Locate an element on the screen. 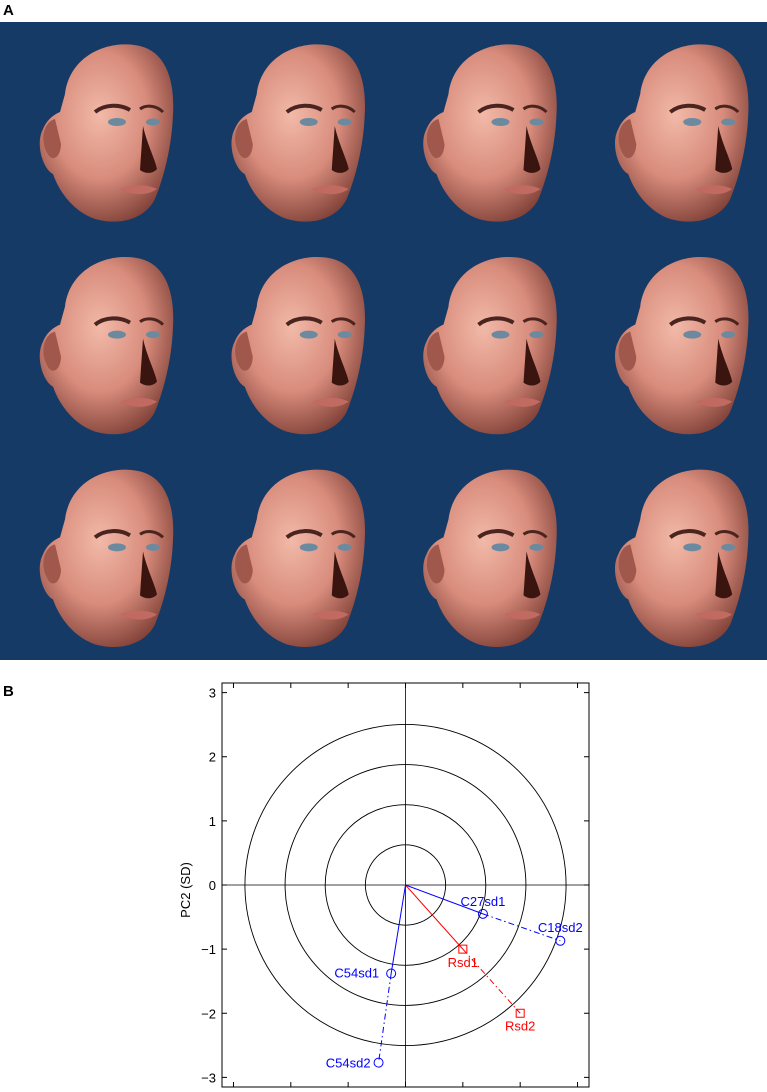 This screenshot has width=767, height=1092. panel-a-label: A is located at coordinates (8, 10).